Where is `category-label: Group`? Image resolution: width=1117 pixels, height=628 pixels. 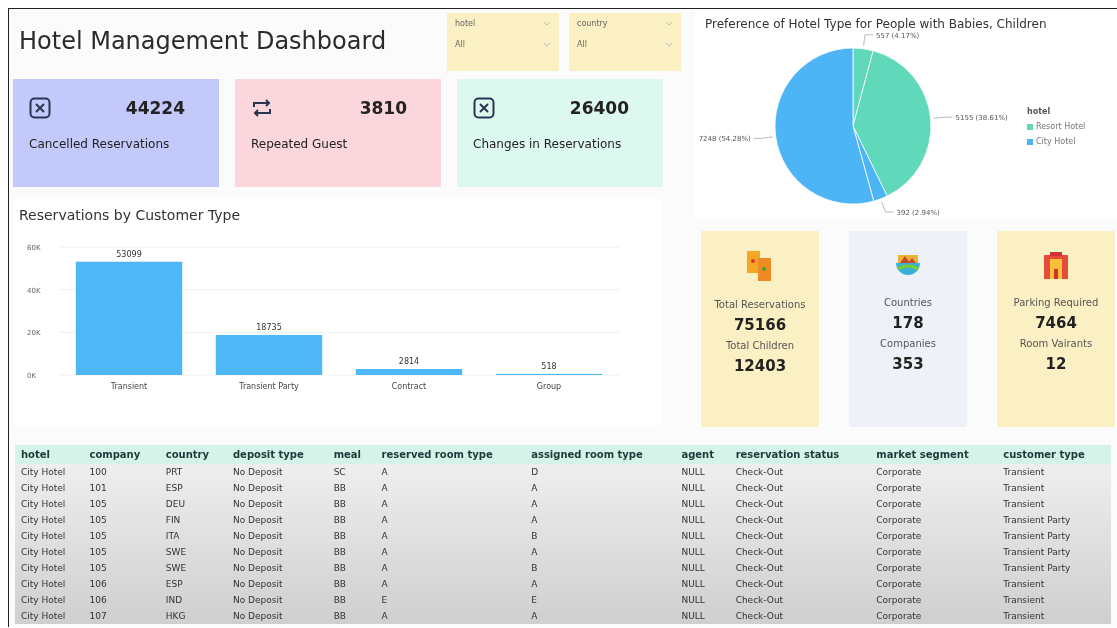
category-label: Group is located at coordinates (549, 386).